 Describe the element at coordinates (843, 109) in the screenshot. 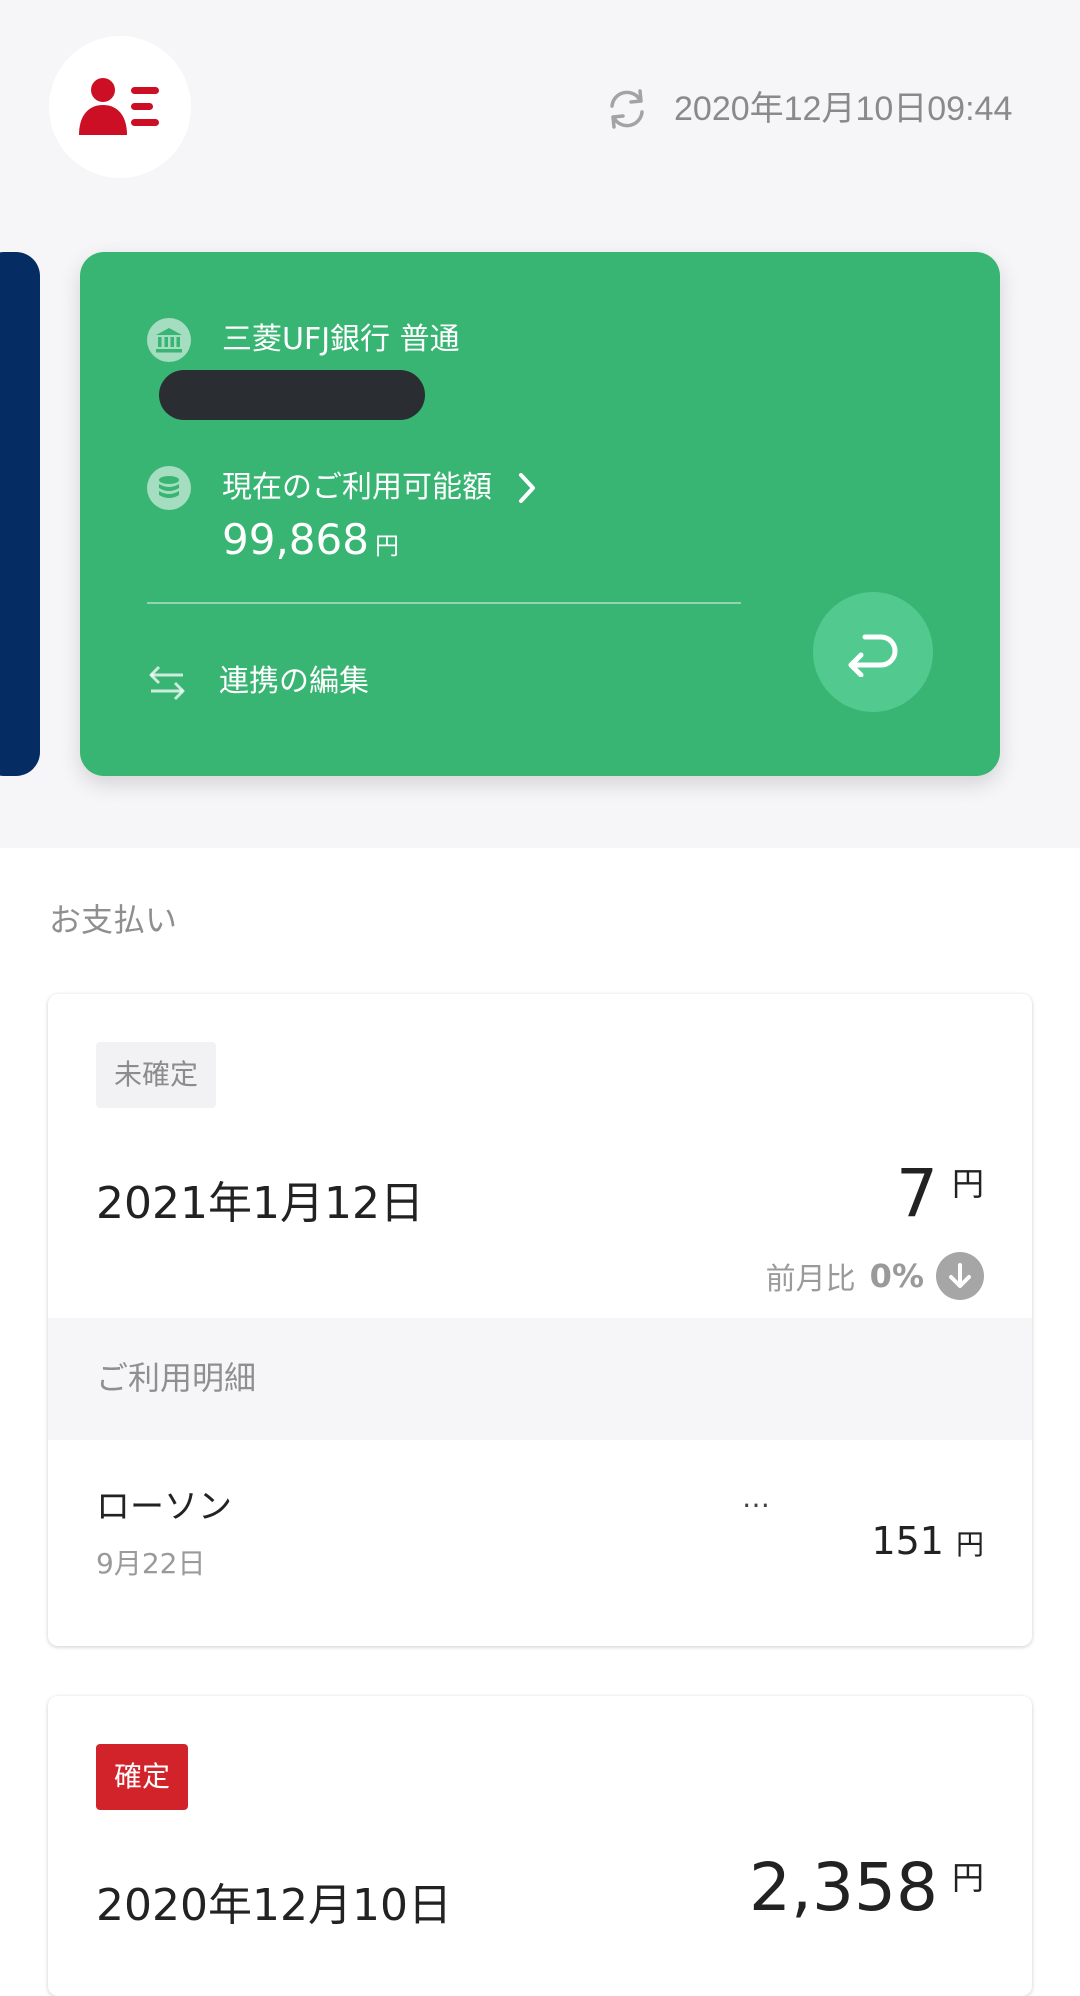

I see `last-updated-timestamp: 2020年12月10日09:44` at that location.